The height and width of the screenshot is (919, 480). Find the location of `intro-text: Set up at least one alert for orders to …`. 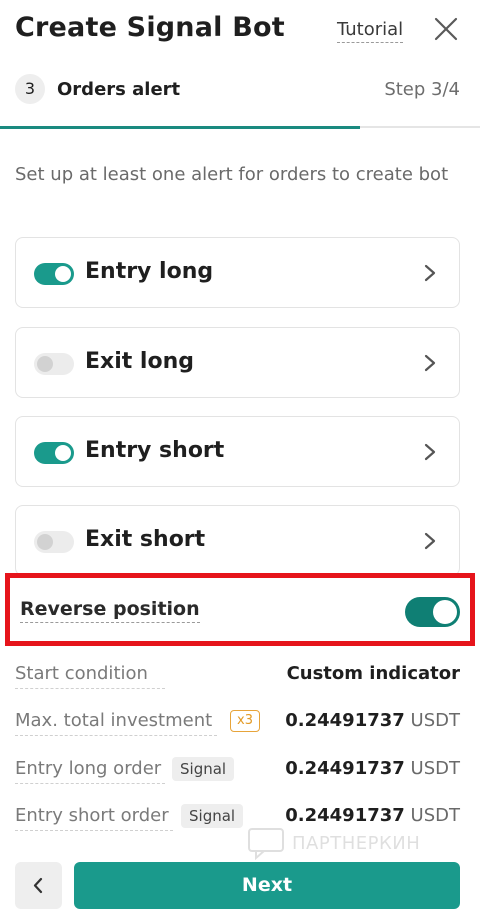

intro-text: Set up at least one alert for orders to … is located at coordinates (232, 174).